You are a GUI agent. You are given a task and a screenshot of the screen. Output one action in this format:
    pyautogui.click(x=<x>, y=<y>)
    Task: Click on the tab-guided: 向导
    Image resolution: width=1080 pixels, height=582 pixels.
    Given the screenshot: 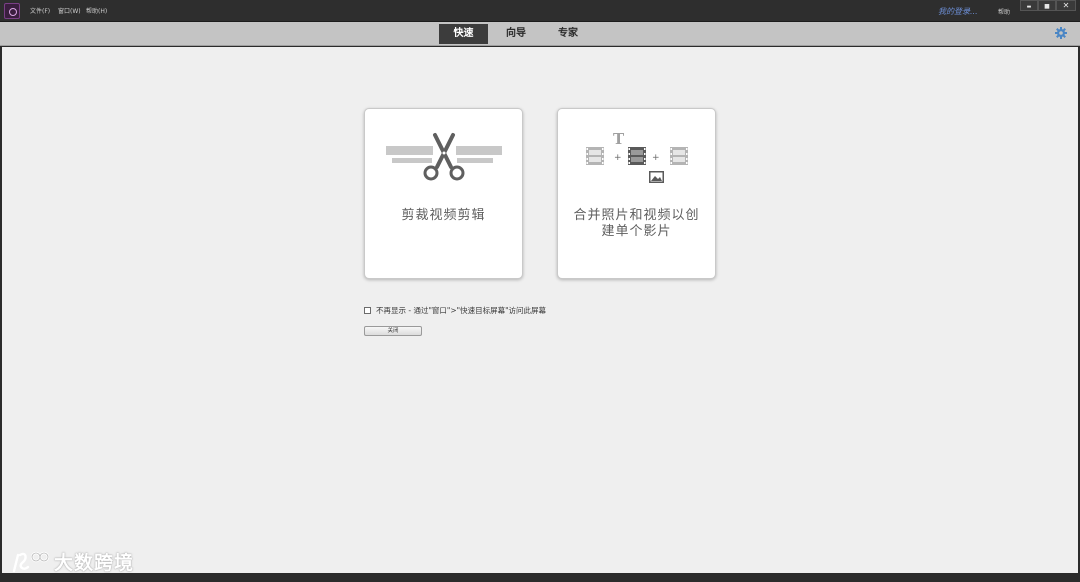 What is the action you would take?
    pyautogui.click(x=516, y=34)
    